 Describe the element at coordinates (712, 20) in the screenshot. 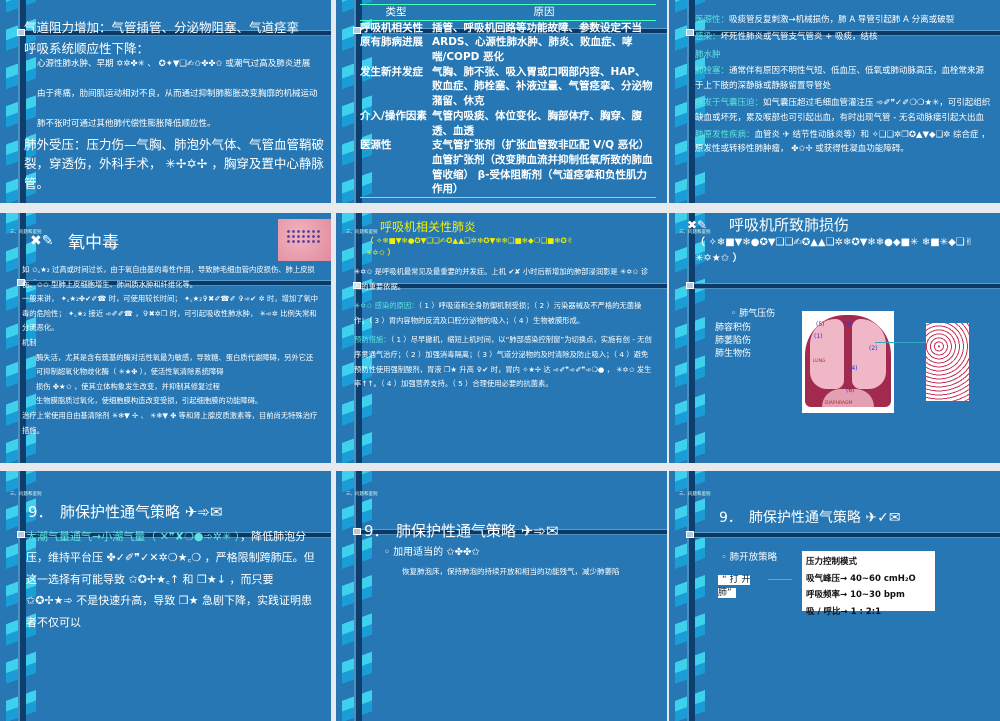

I see `item-key: 医源性：` at that location.